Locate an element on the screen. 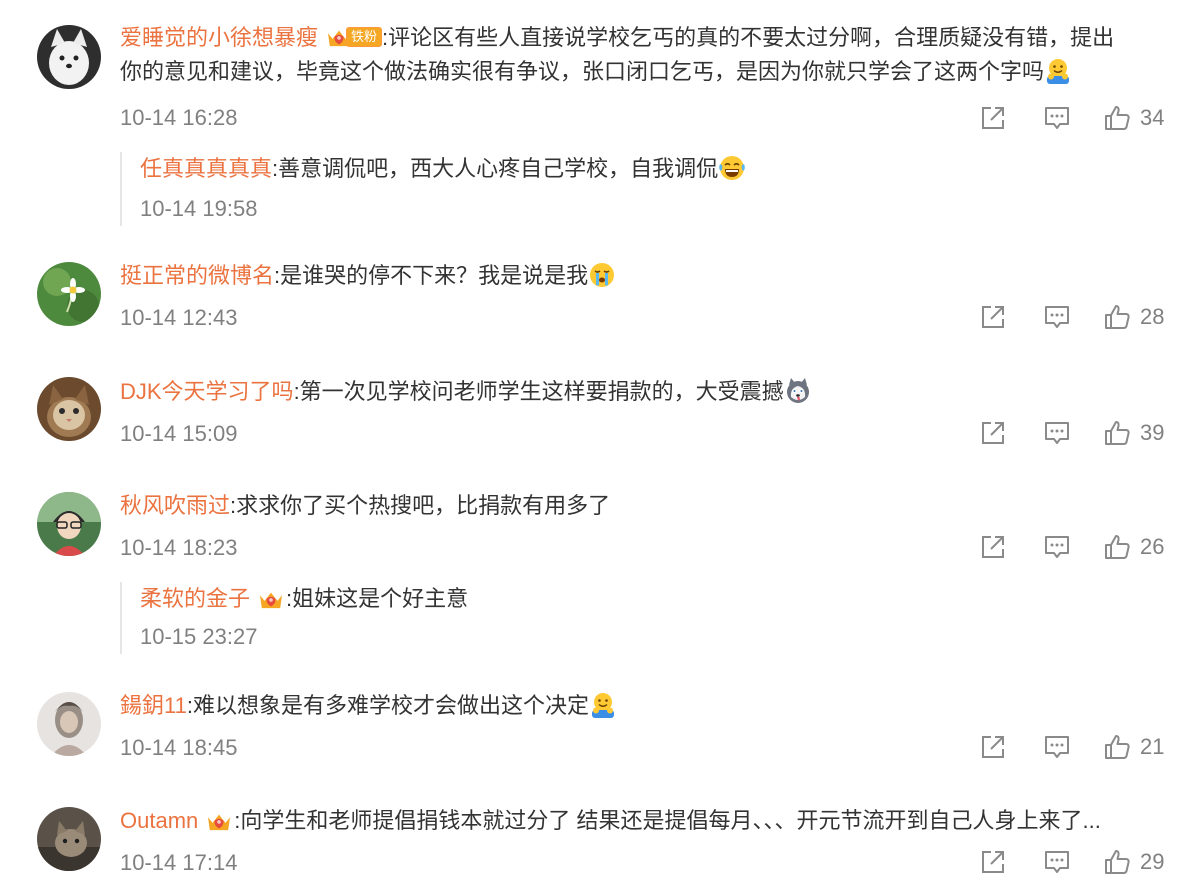 The height and width of the screenshot is (890, 1200). reply-item: 任真真真真真:善意调侃吧，西大人心疼自己学校，自我调侃 10-14 19:58 is located at coordinates (645, 189).